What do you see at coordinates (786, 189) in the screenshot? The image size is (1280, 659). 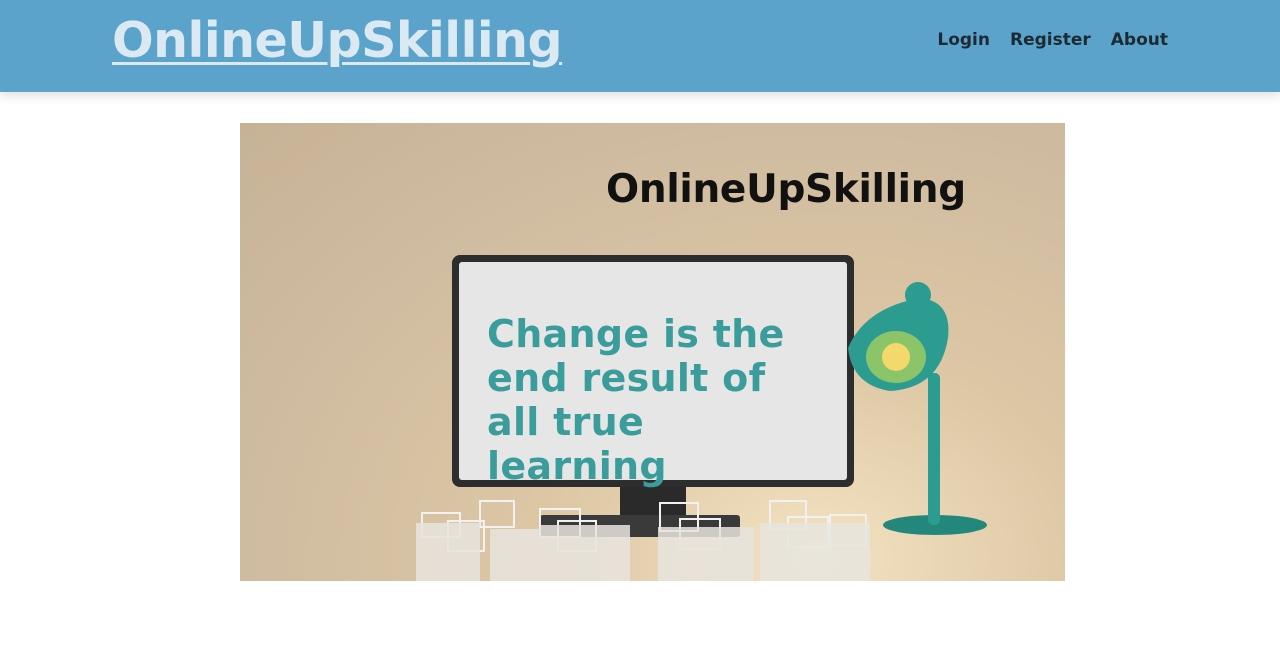 I see `hero-title: OnlineUpSkilling` at bounding box center [786, 189].